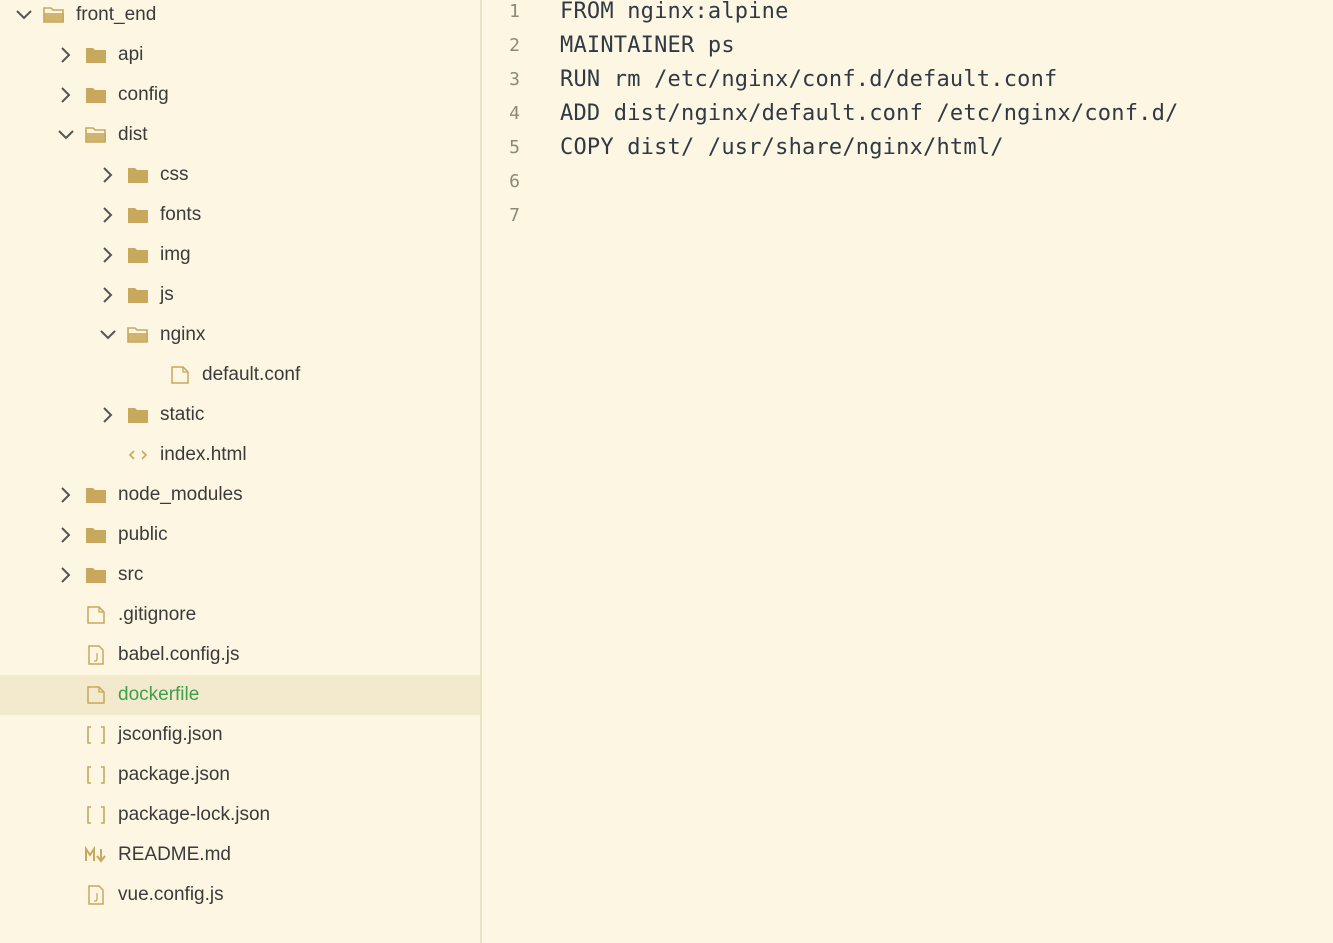 The width and height of the screenshot is (1333, 943). Describe the element at coordinates (907, 181) in the screenshot. I see `code-line: 6` at that location.